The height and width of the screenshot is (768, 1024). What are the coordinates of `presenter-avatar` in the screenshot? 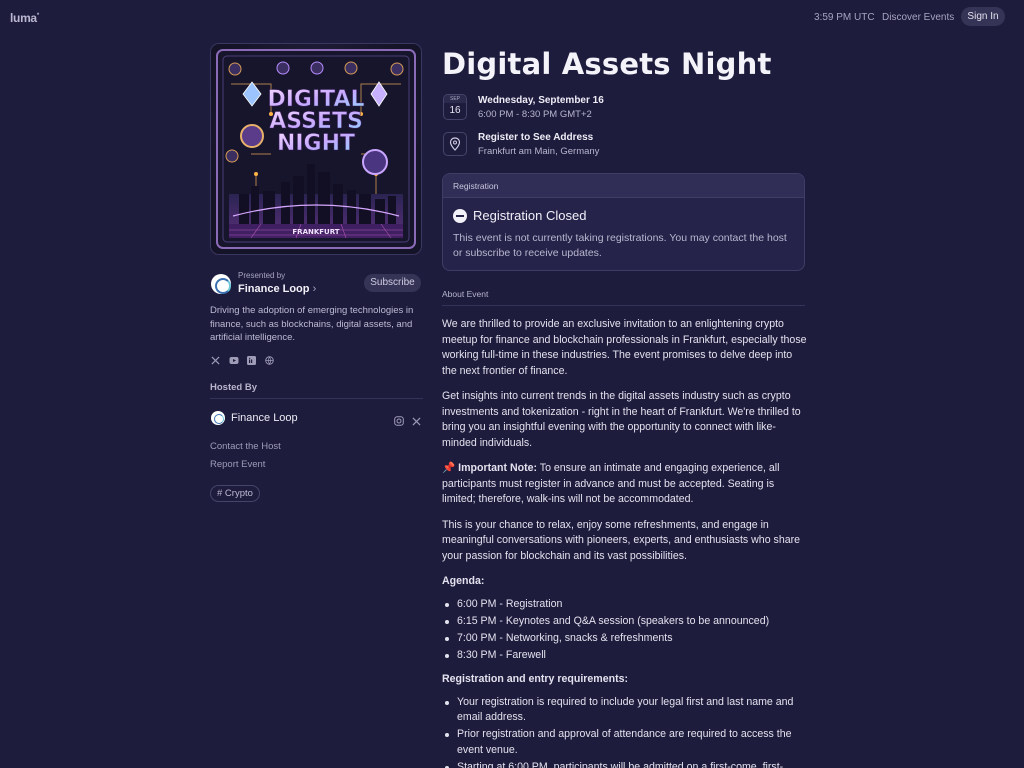 It's located at (221, 284).